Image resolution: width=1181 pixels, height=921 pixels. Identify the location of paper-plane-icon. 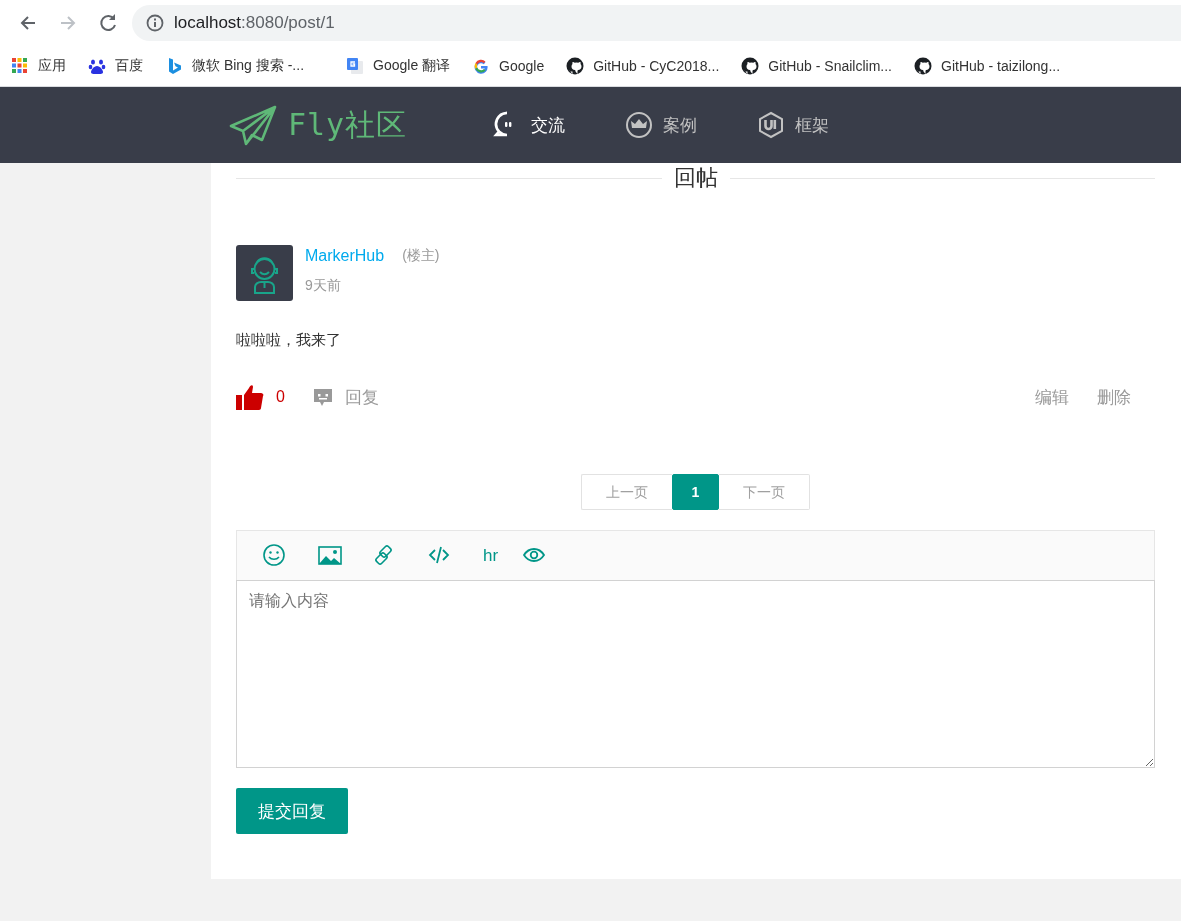
(253, 125).